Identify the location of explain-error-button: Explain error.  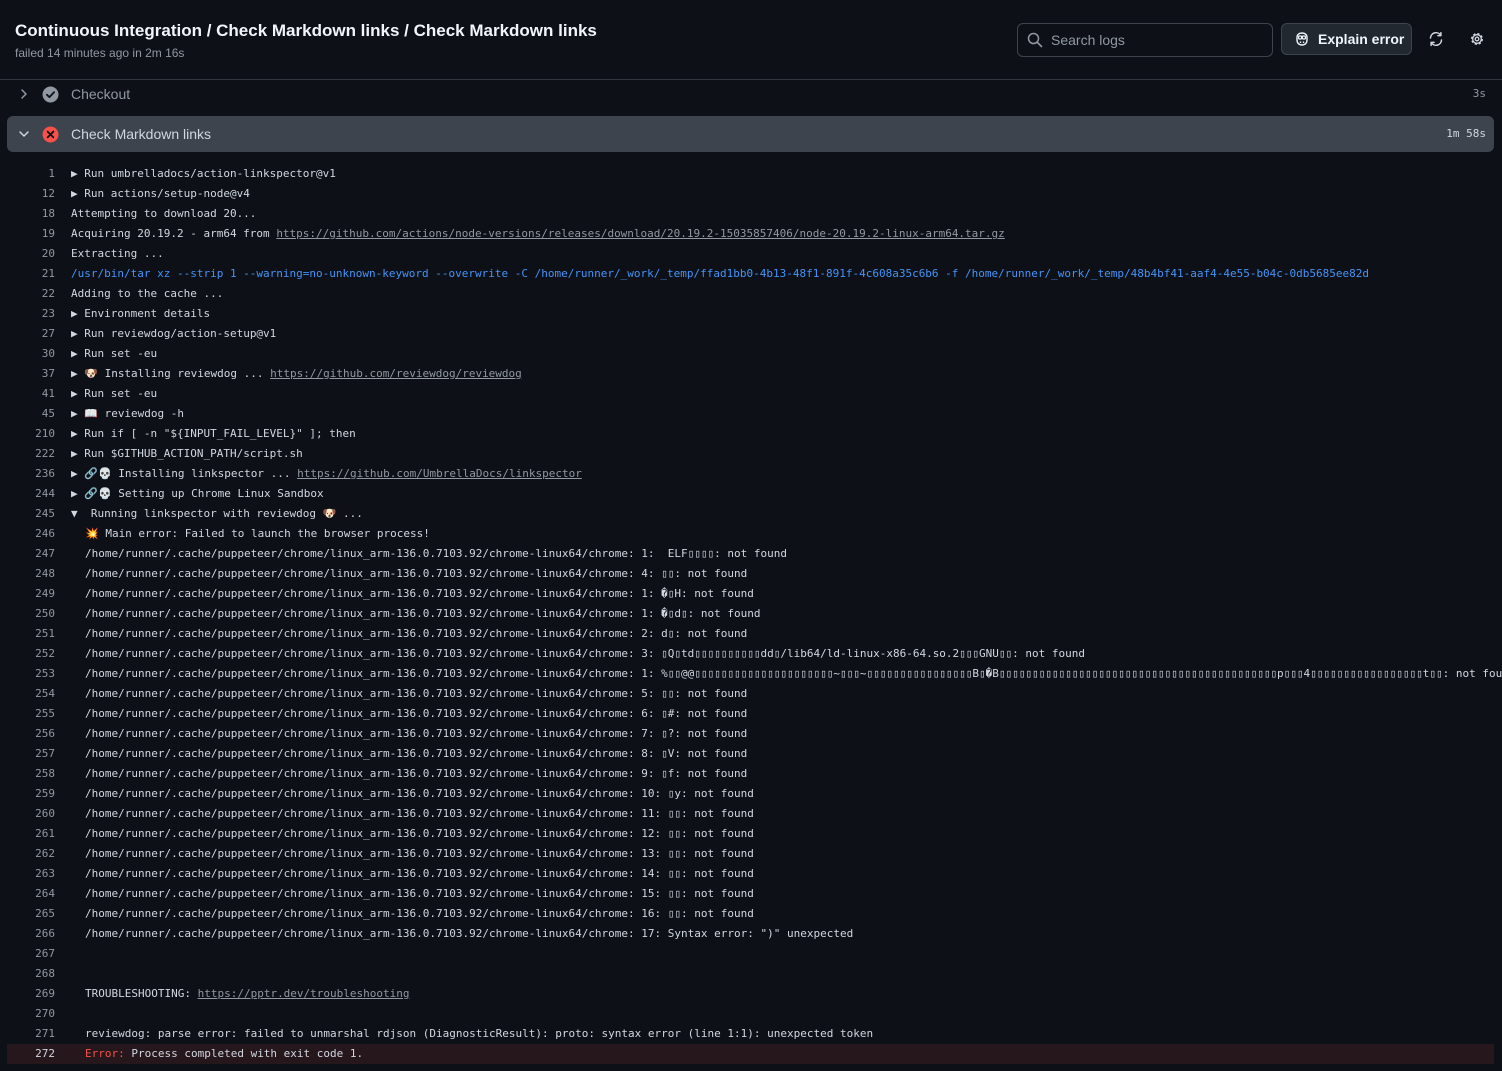
(1346, 39).